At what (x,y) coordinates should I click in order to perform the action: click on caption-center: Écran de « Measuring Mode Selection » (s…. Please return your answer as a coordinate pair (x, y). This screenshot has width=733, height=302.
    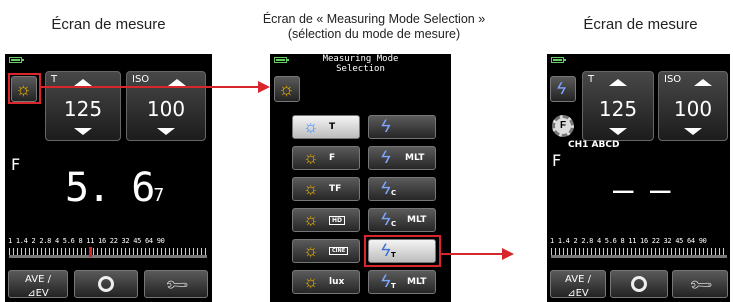
    Looking at the image, I should click on (374, 27).